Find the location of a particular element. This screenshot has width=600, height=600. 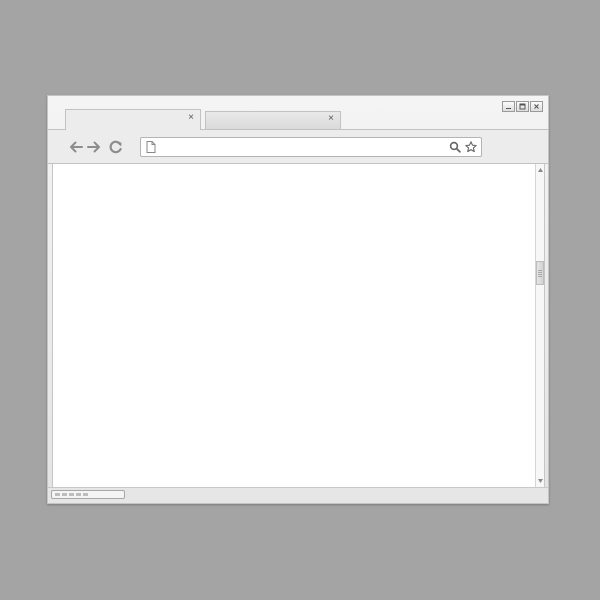

page-icon is located at coordinates (151, 147).